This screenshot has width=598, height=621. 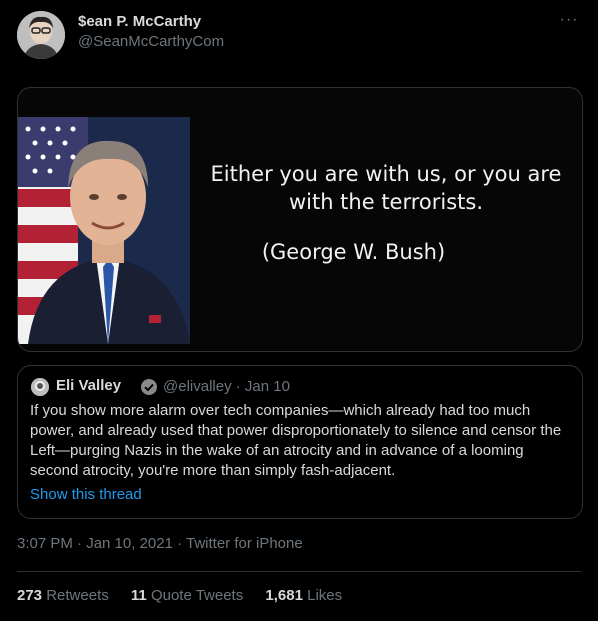 What do you see at coordinates (569, 22) in the screenshot?
I see `more-options-icon: ···` at bounding box center [569, 22].